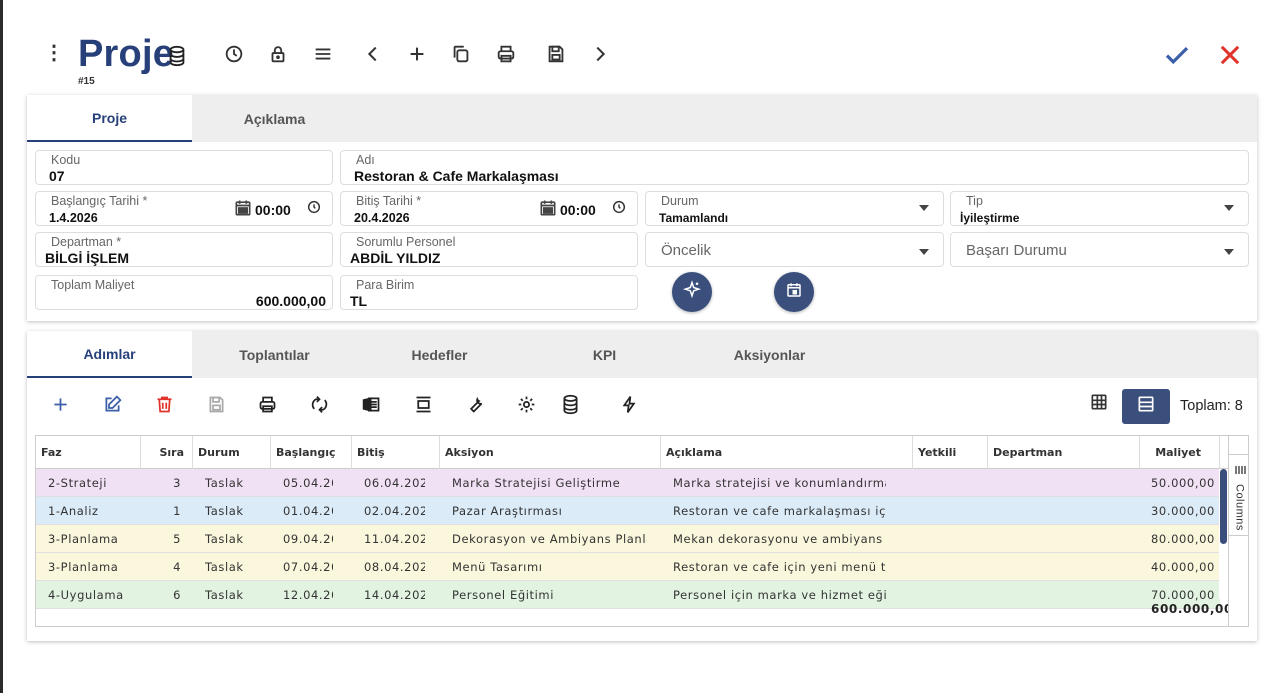 The image size is (1280, 693). Describe the element at coordinates (73, 218) in the screenshot. I see `baslangic-value: 1.4.2026` at that location.